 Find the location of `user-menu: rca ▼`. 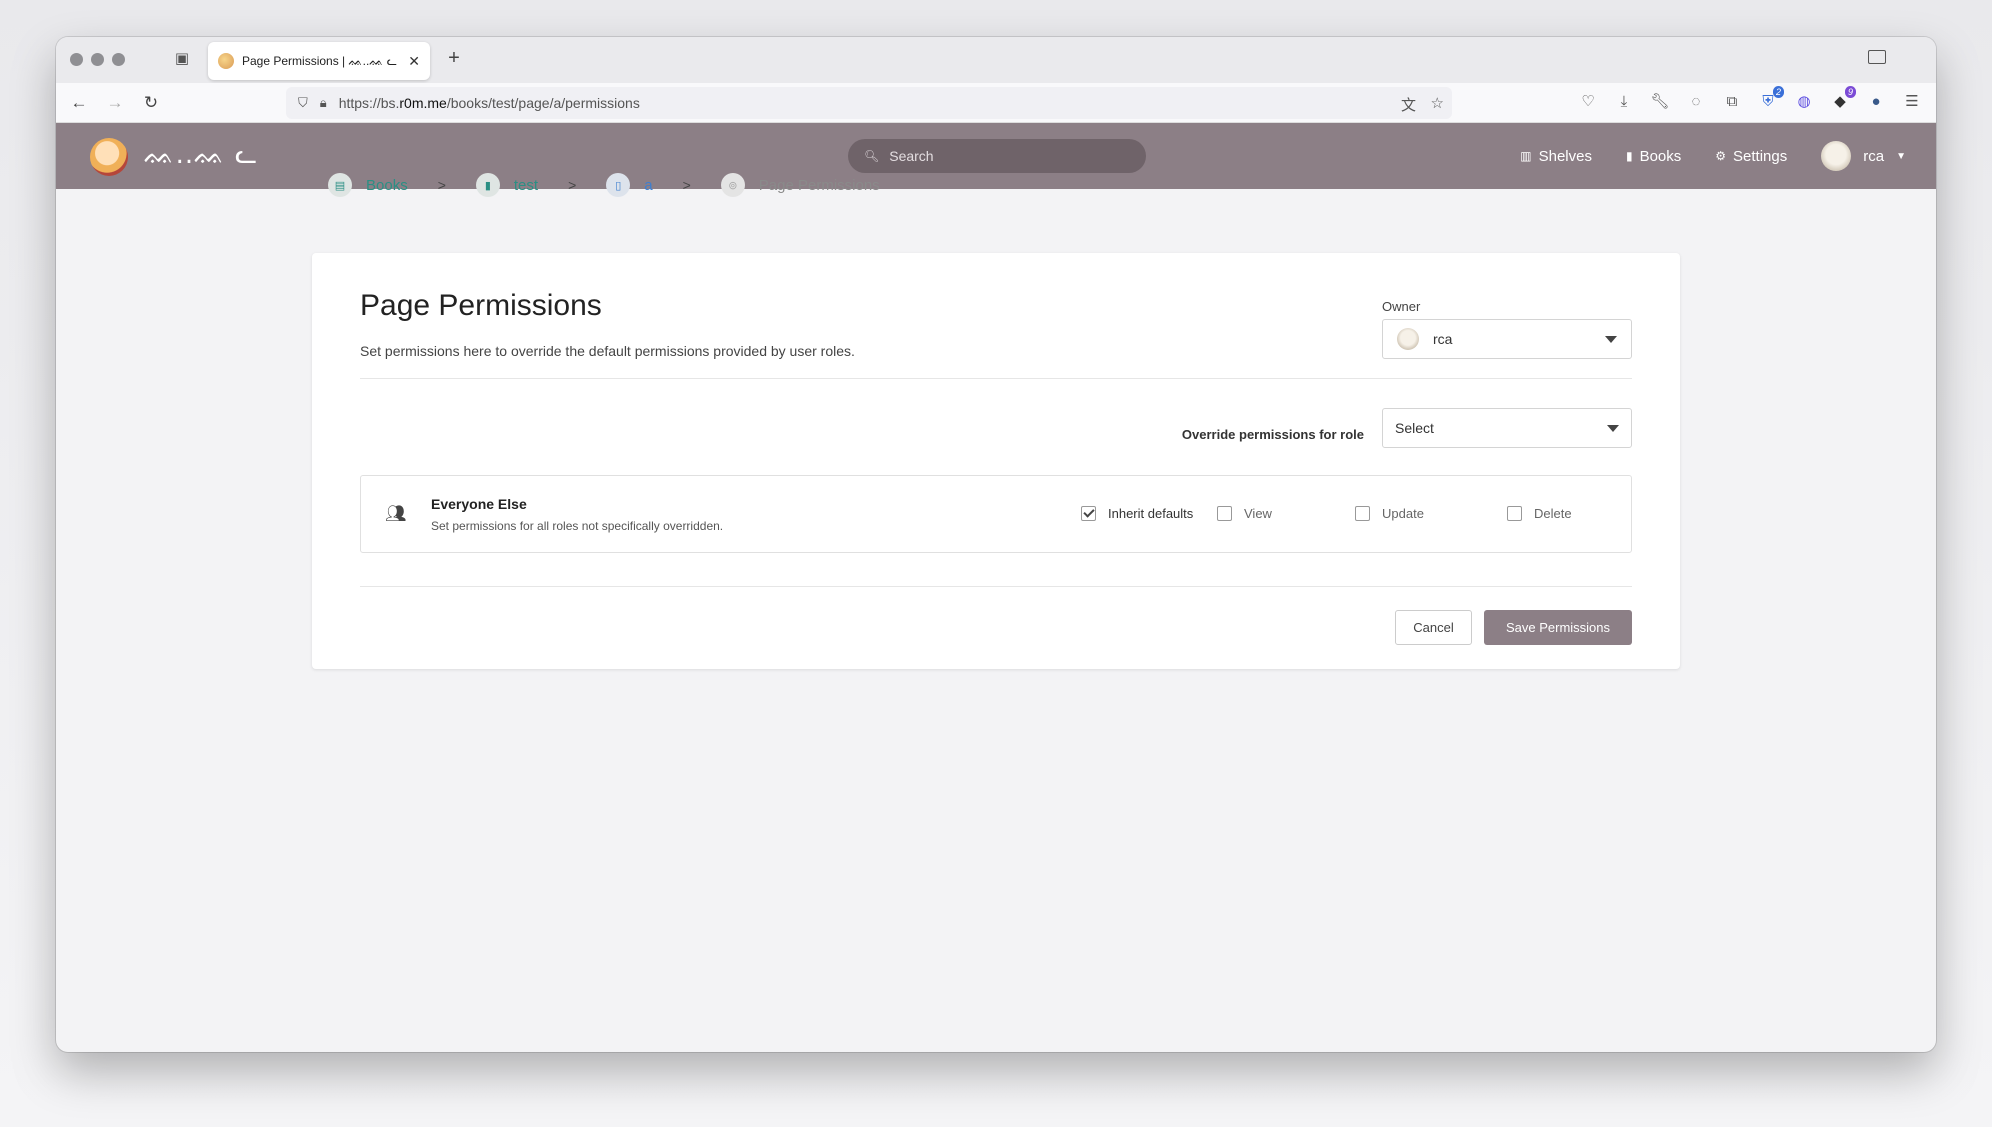

user-menu: rca ▼ is located at coordinates (1863, 156).